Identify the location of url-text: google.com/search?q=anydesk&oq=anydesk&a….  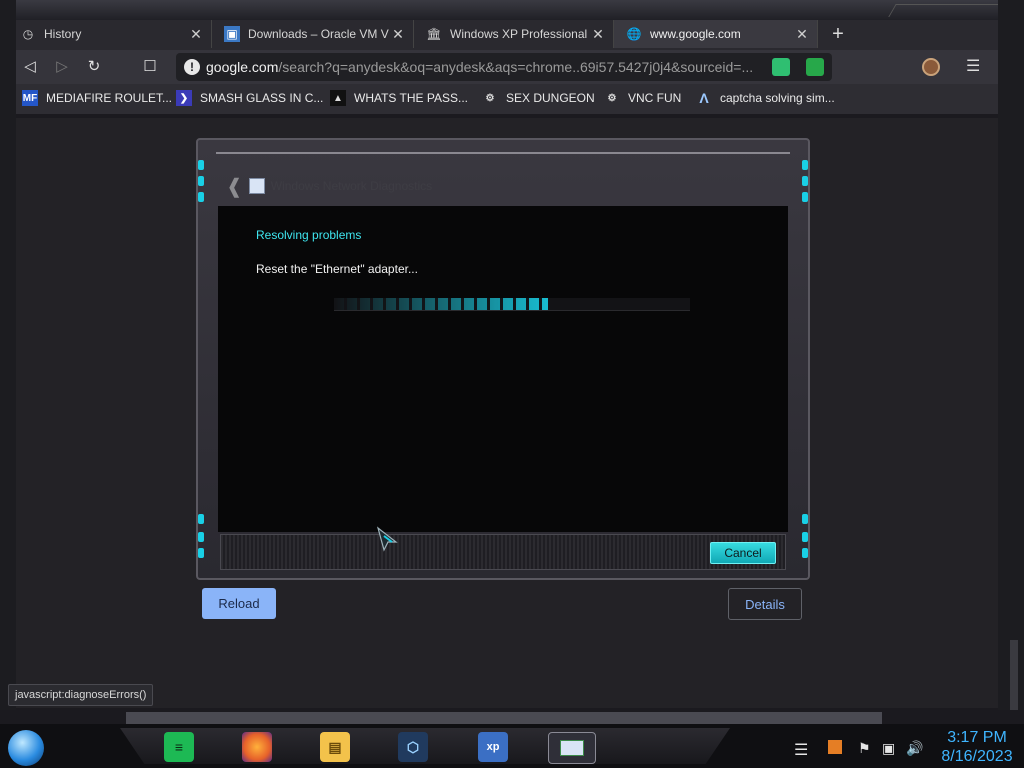
(480, 67).